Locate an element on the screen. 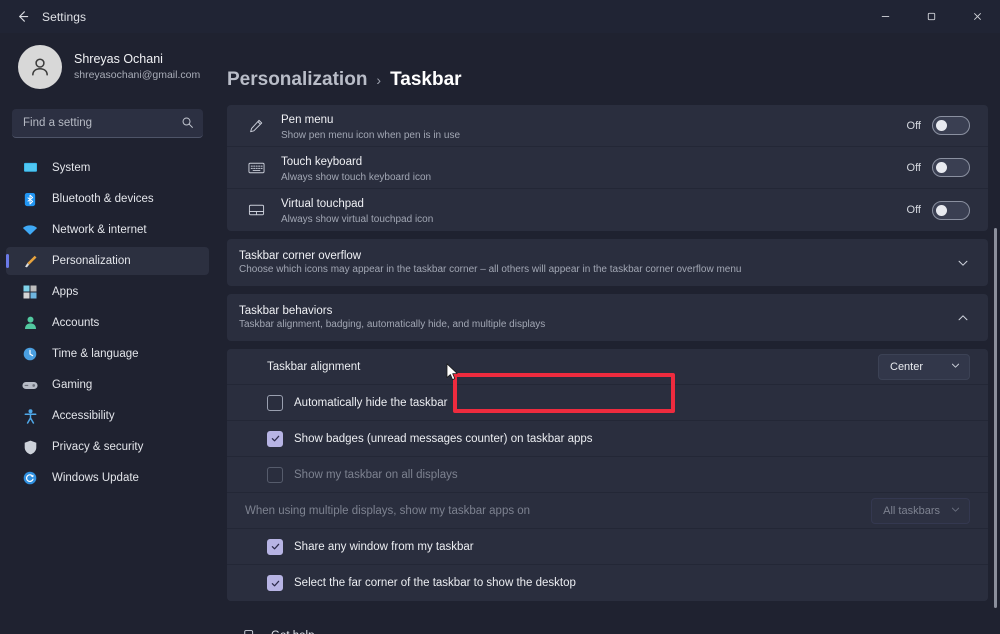  link-label: Get help is located at coordinates (292, 632).